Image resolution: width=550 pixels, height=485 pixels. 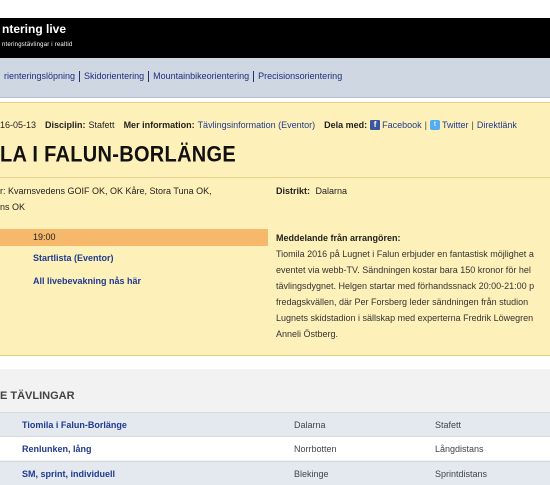 I want to click on discipline-label: Disciplin:, so click(x=65, y=125).